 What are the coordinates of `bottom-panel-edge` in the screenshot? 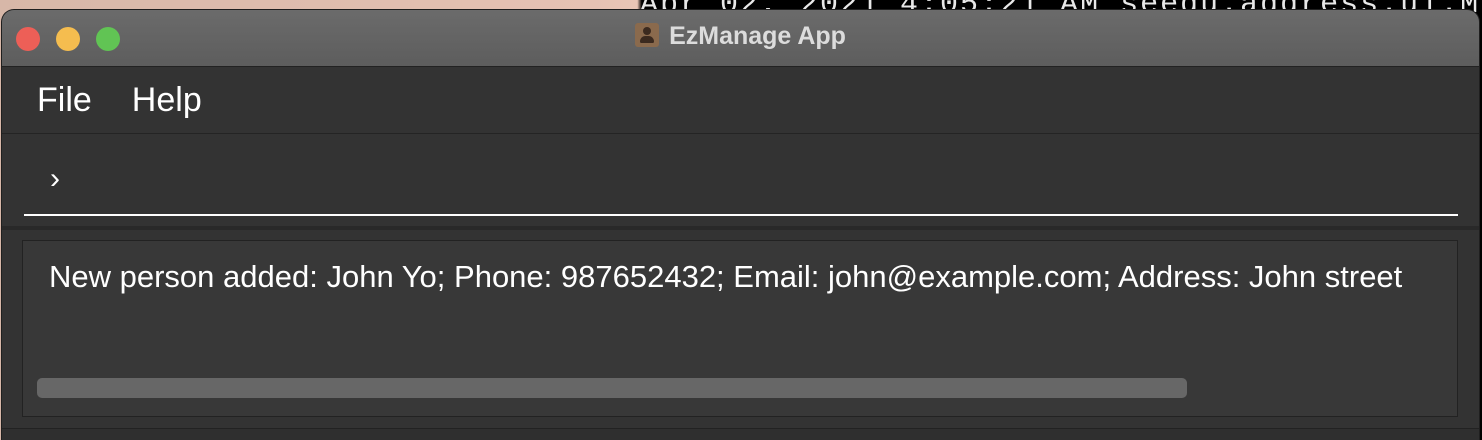 It's located at (740, 434).